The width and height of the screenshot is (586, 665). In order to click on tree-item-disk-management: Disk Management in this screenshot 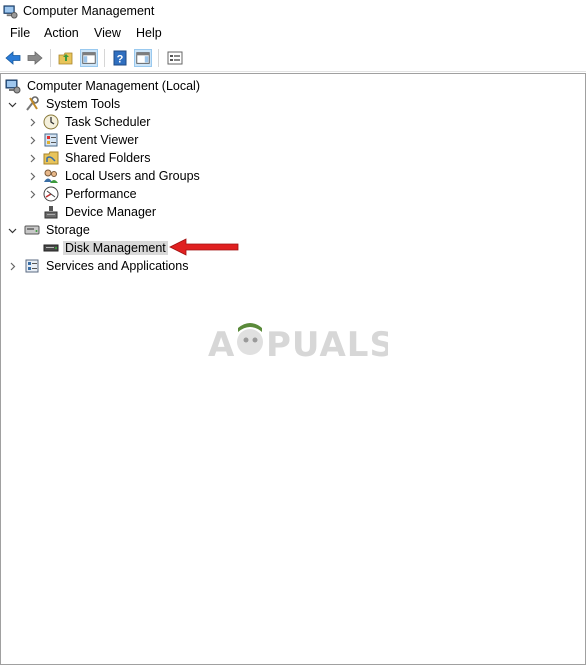, I will do `click(105, 248)`.